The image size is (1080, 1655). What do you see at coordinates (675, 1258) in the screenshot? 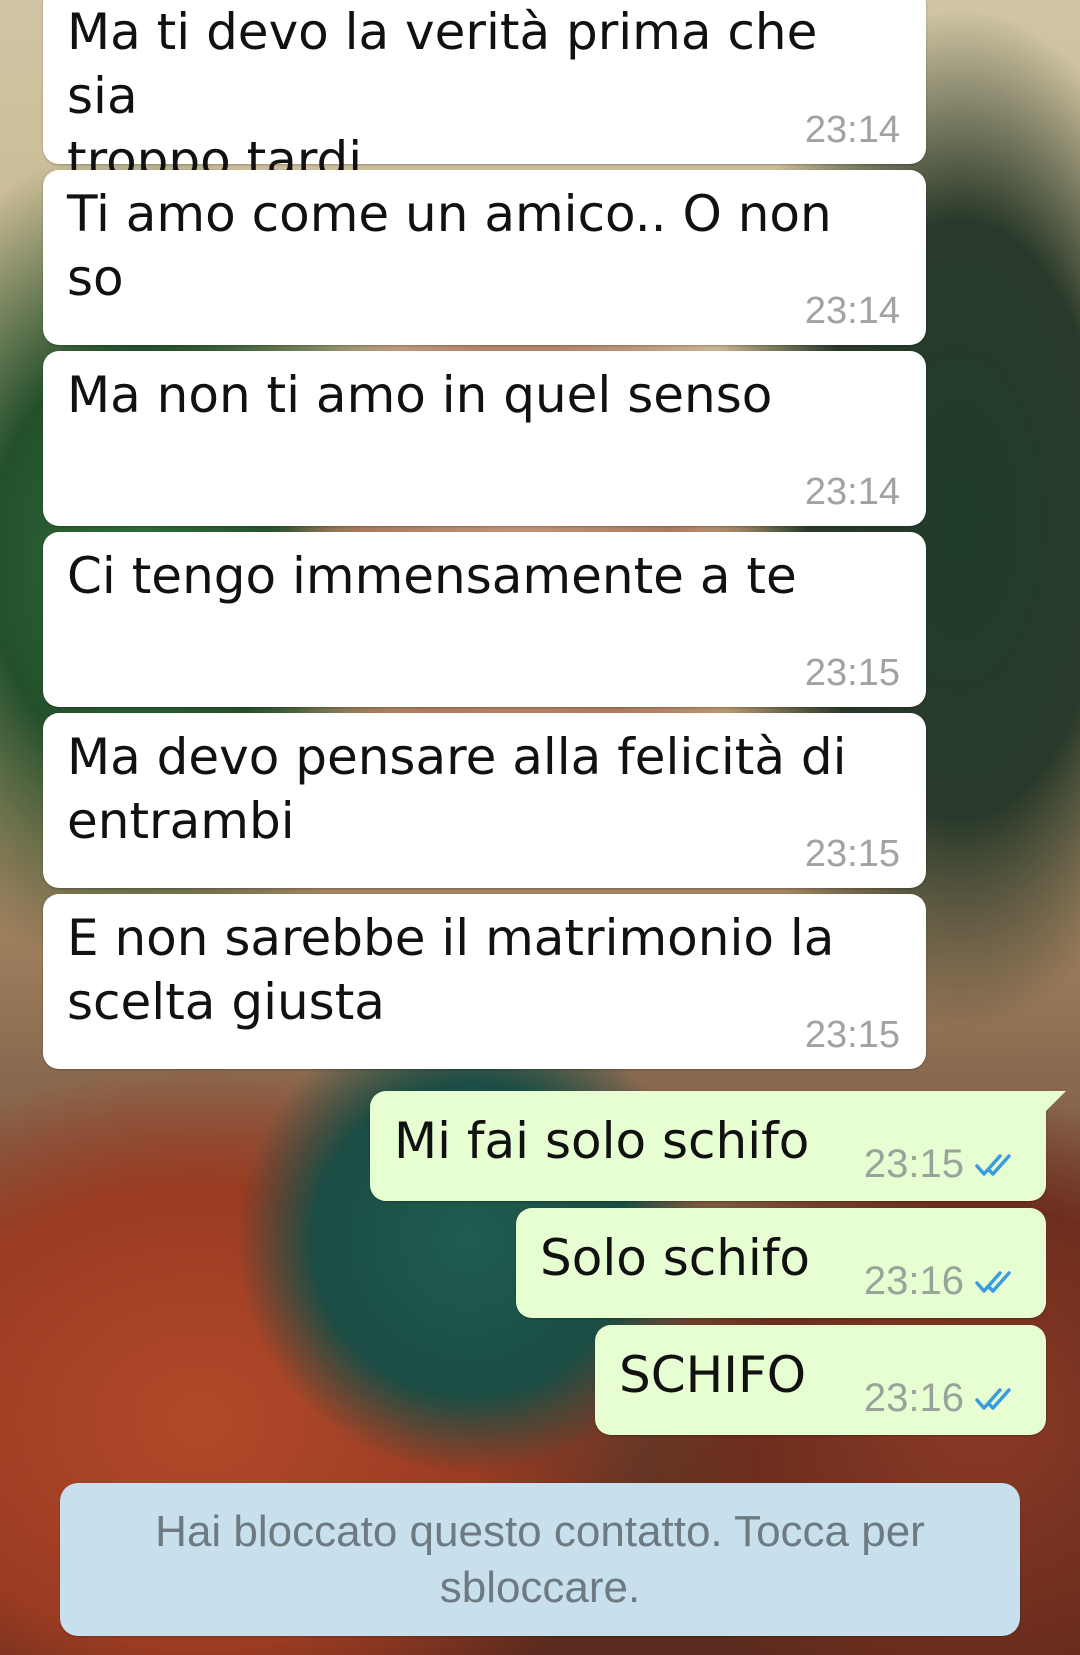
I see `message-text: Solo schifo` at bounding box center [675, 1258].